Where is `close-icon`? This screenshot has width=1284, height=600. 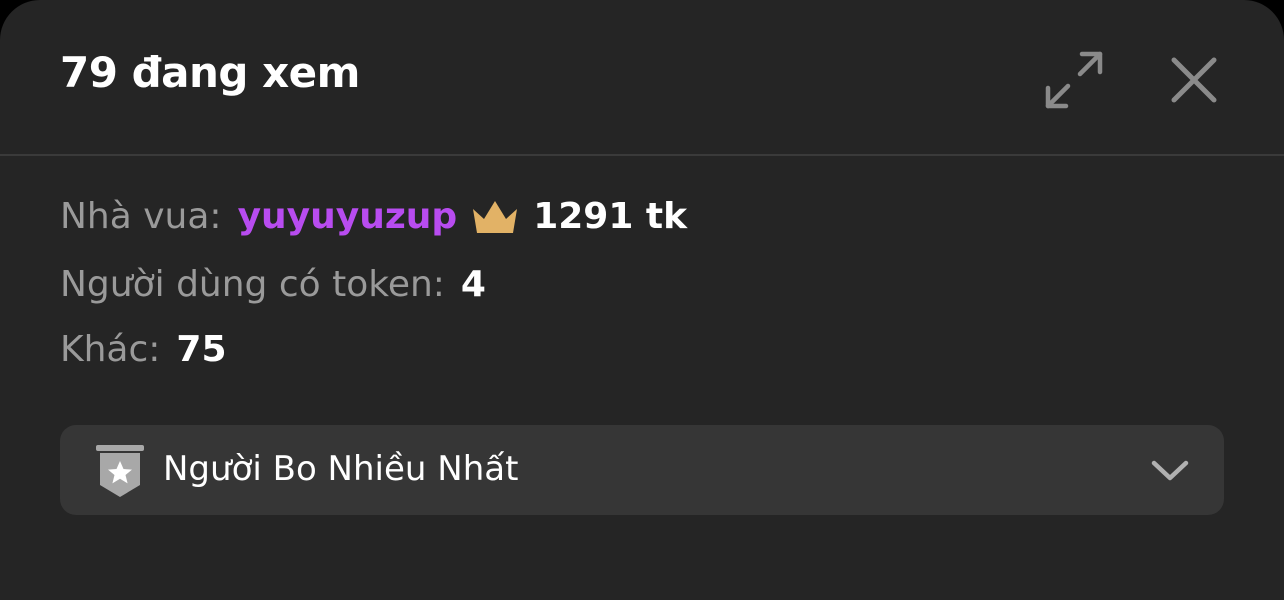
close-icon is located at coordinates (1194, 80).